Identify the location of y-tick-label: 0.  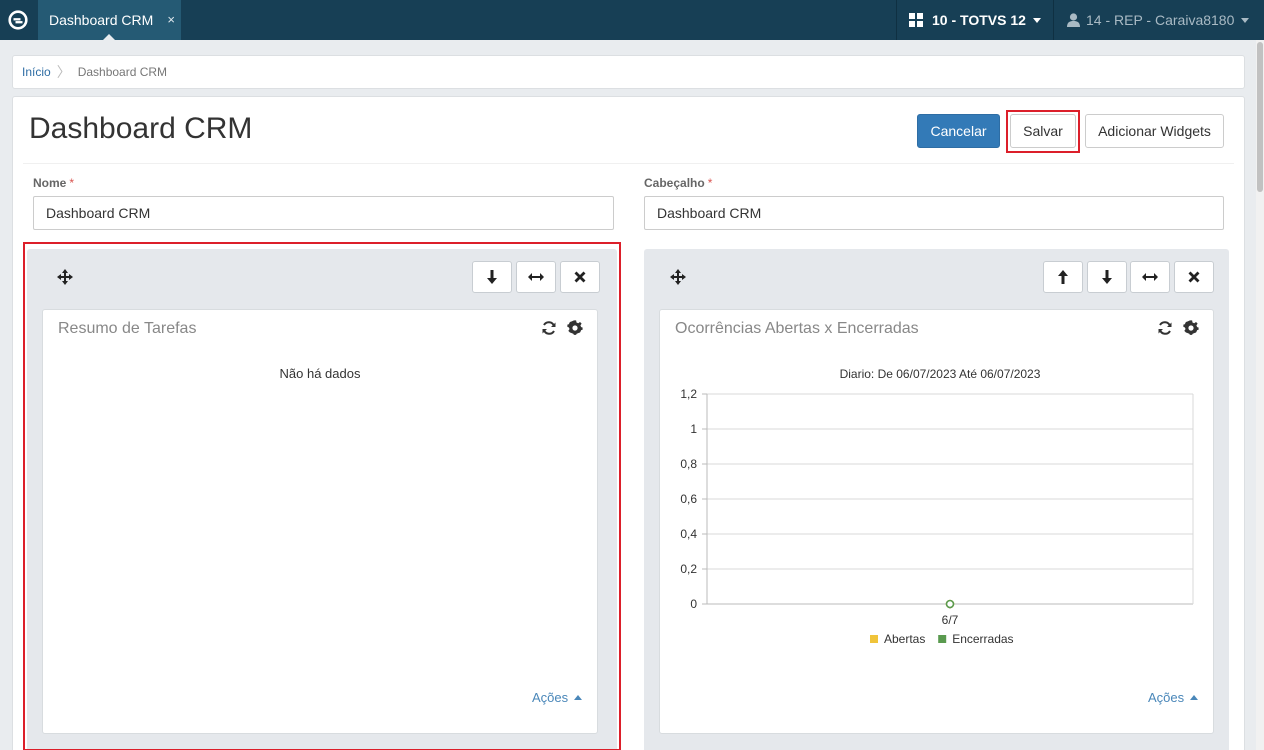
(693, 604).